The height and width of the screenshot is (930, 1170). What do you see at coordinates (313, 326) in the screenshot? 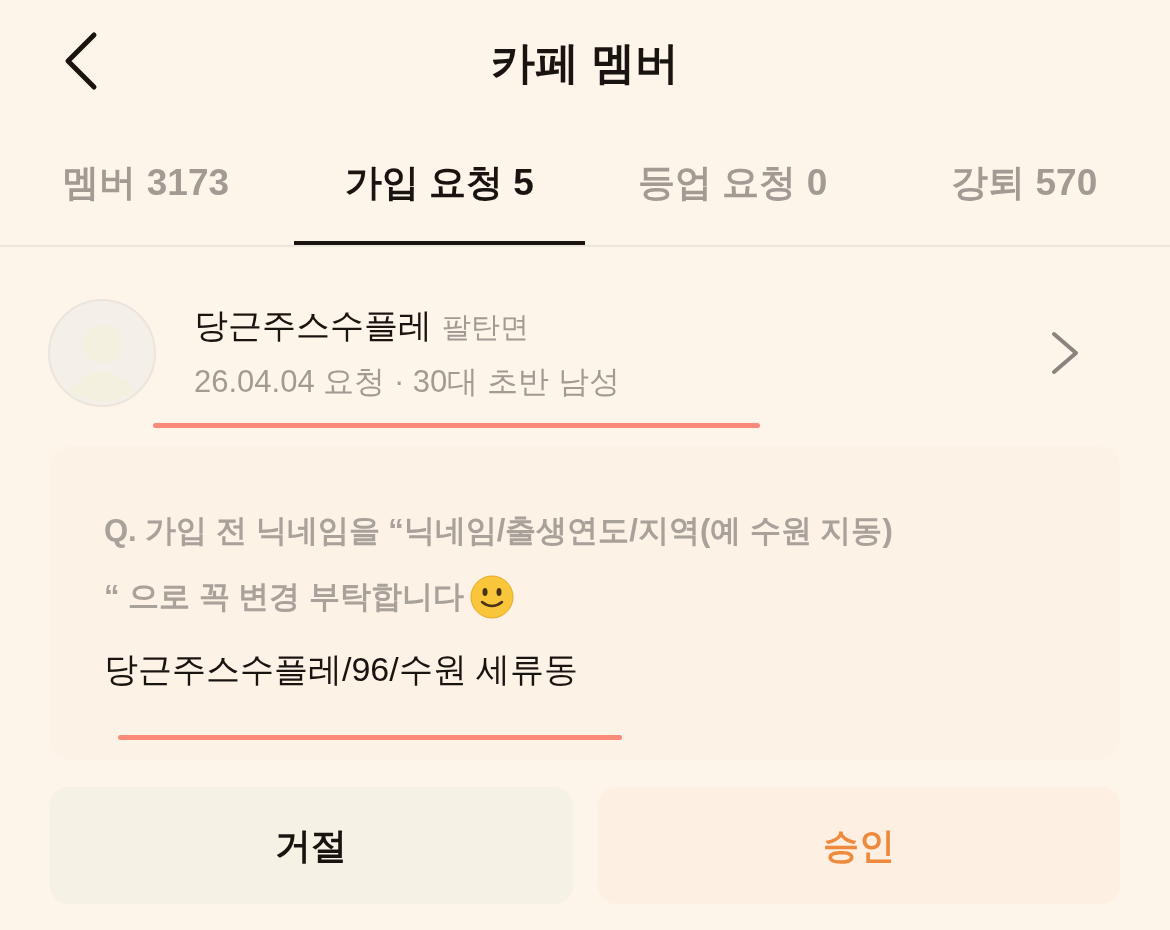
I see `member-name: 당근주스수플레` at bounding box center [313, 326].